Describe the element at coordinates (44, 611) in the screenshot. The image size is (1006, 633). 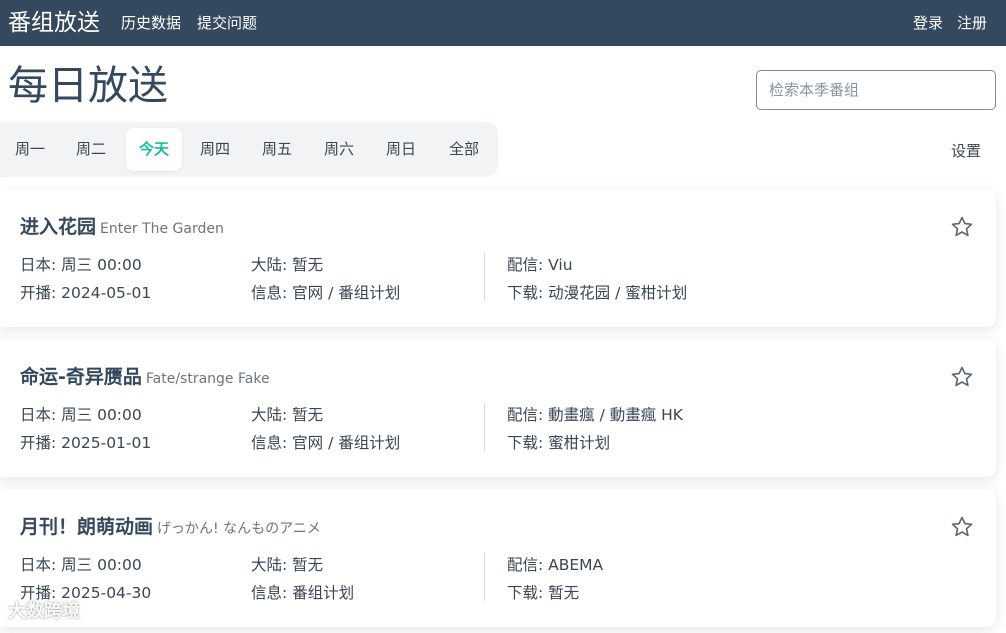
I see `watermark-logo: 大数跨境` at that location.